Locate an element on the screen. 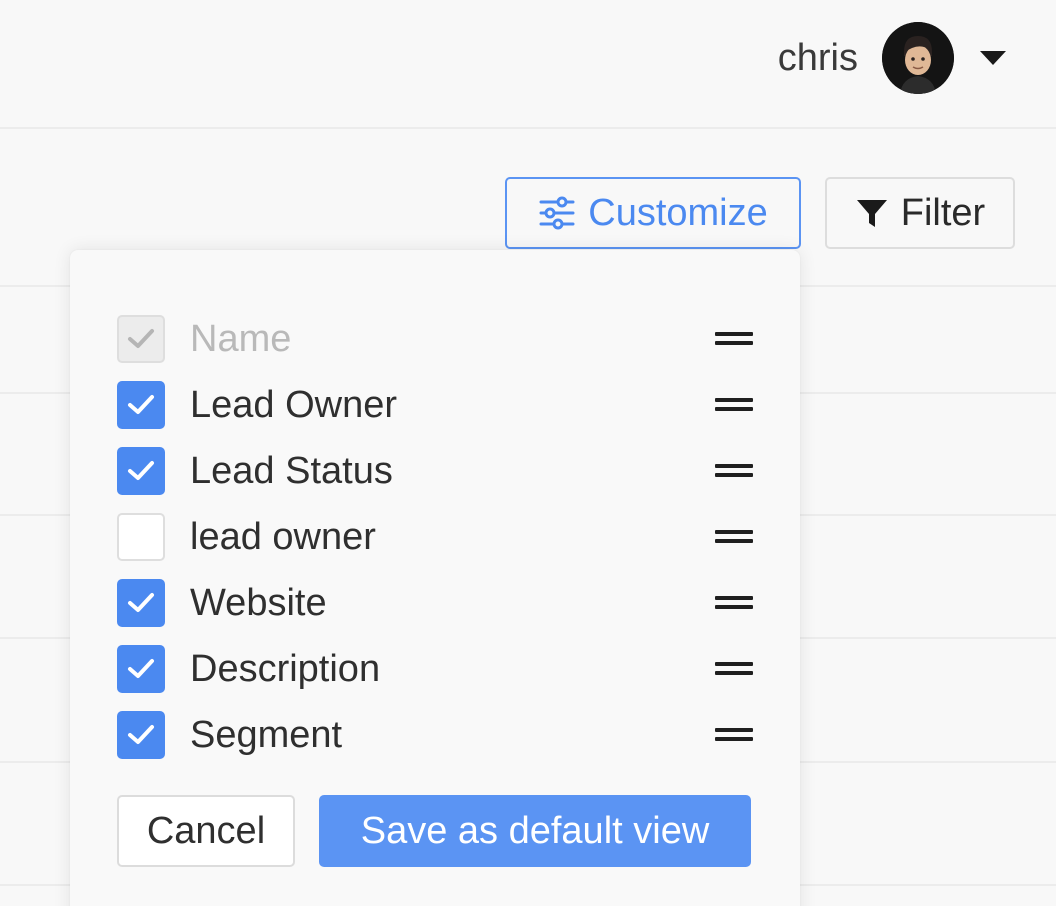  field-label: Lead Status is located at coordinates (291, 470).